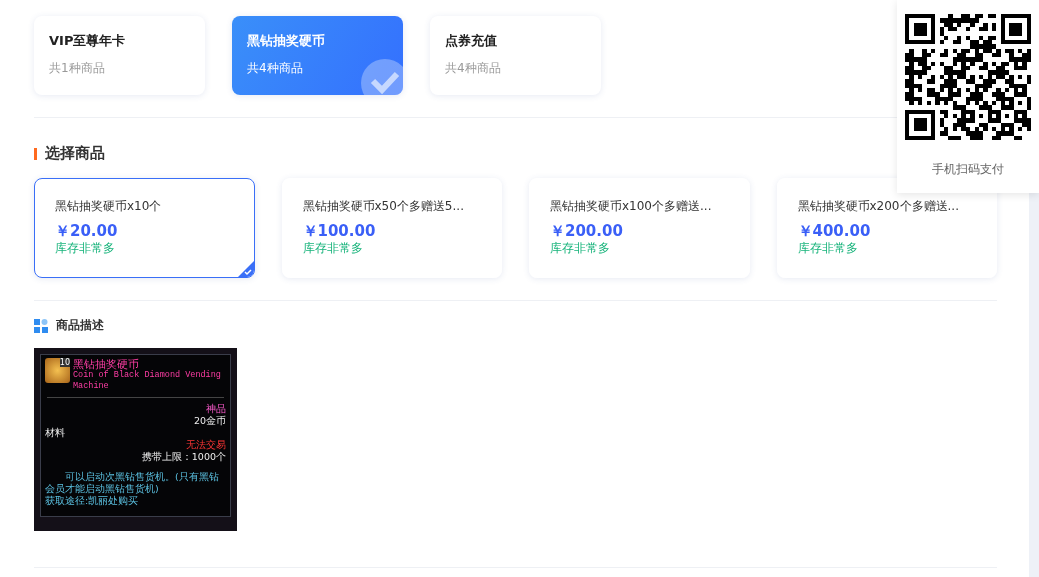  What do you see at coordinates (215, 409) in the screenshot?
I see `item-grade: 神品` at bounding box center [215, 409].